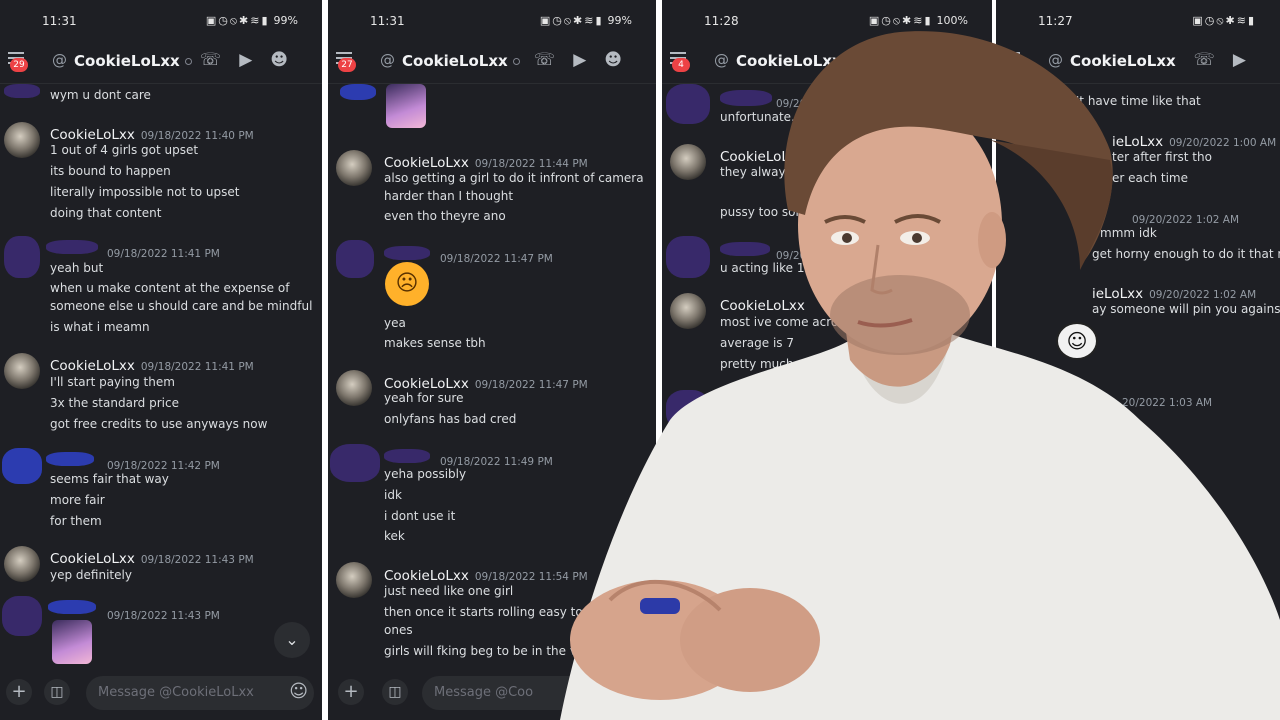 The height and width of the screenshot is (720, 1280). Describe the element at coordinates (77, 500) in the screenshot. I see `message-text: more fair` at that location.